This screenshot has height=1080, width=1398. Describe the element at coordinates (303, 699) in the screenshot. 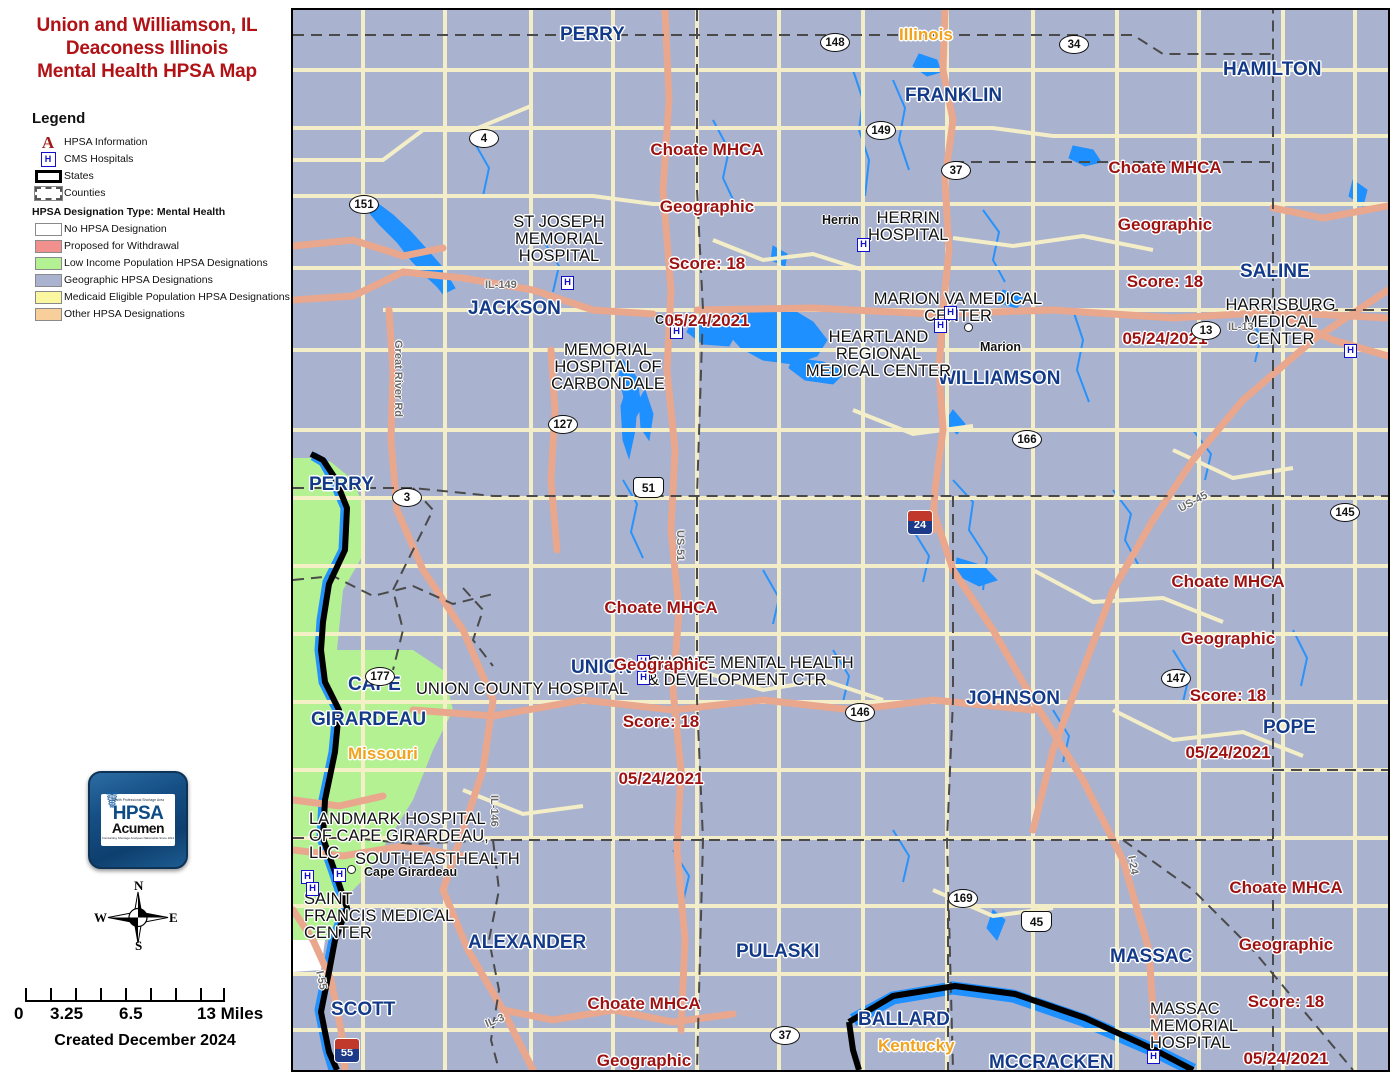

I see `low-income-region-missouri-north` at that location.